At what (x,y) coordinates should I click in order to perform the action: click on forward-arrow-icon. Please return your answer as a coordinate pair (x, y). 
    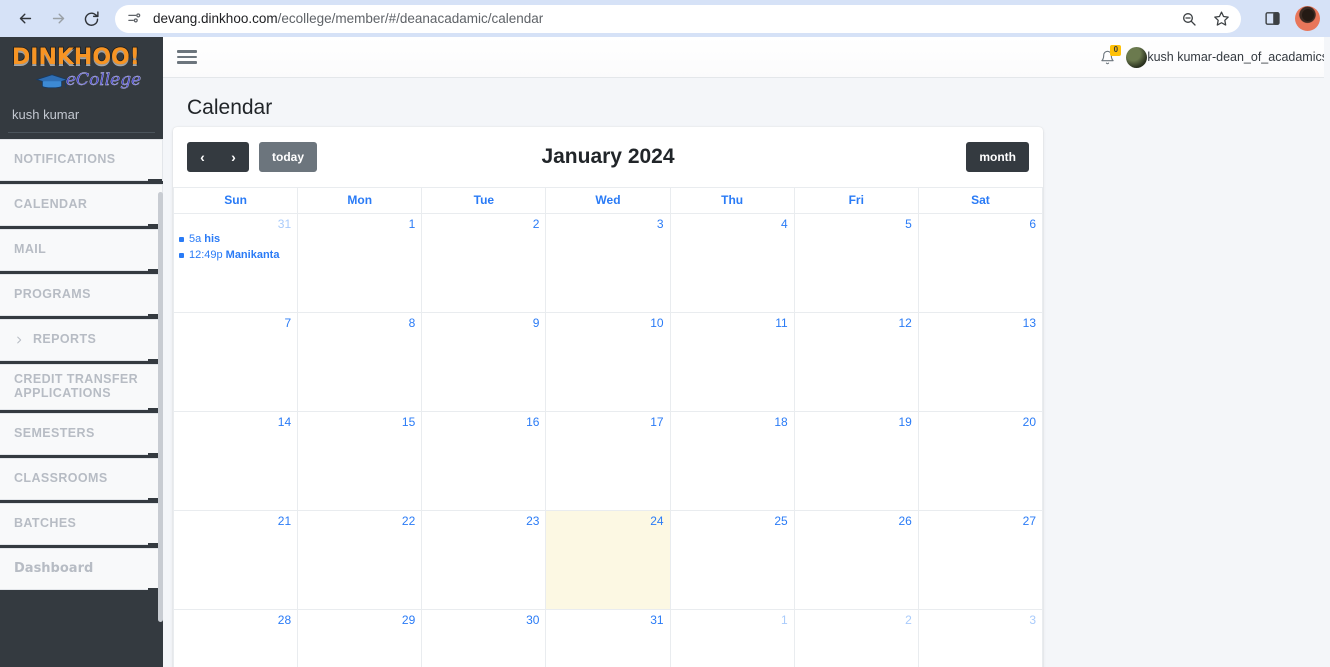
    Looking at the image, I should click on (58, 19).